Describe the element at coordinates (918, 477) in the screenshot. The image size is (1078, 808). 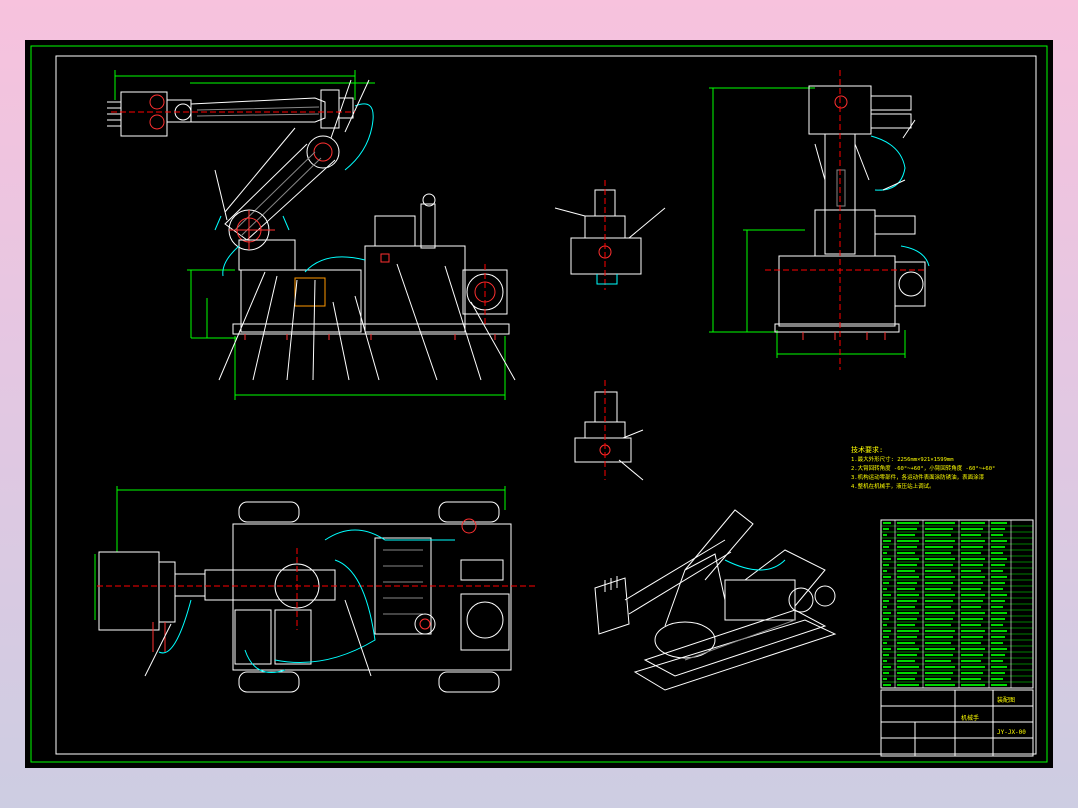
I see `notes-line-3: 3.机构运动零部件，各运动件表面涂防锈油，表面涂漆` at that location.